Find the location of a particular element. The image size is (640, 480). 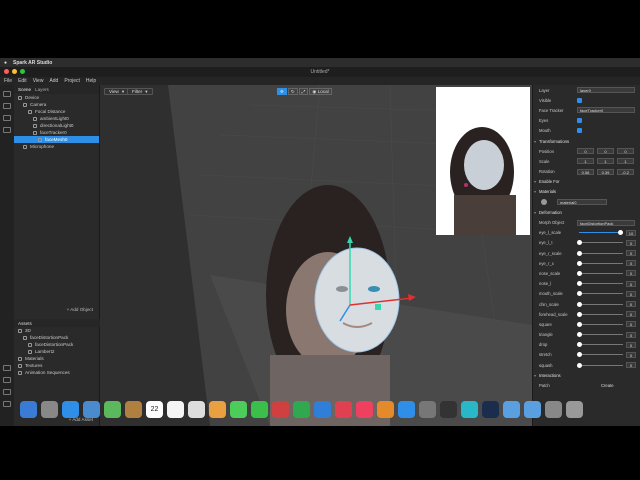

material-select: material0 is located at coordinates (582, 202).